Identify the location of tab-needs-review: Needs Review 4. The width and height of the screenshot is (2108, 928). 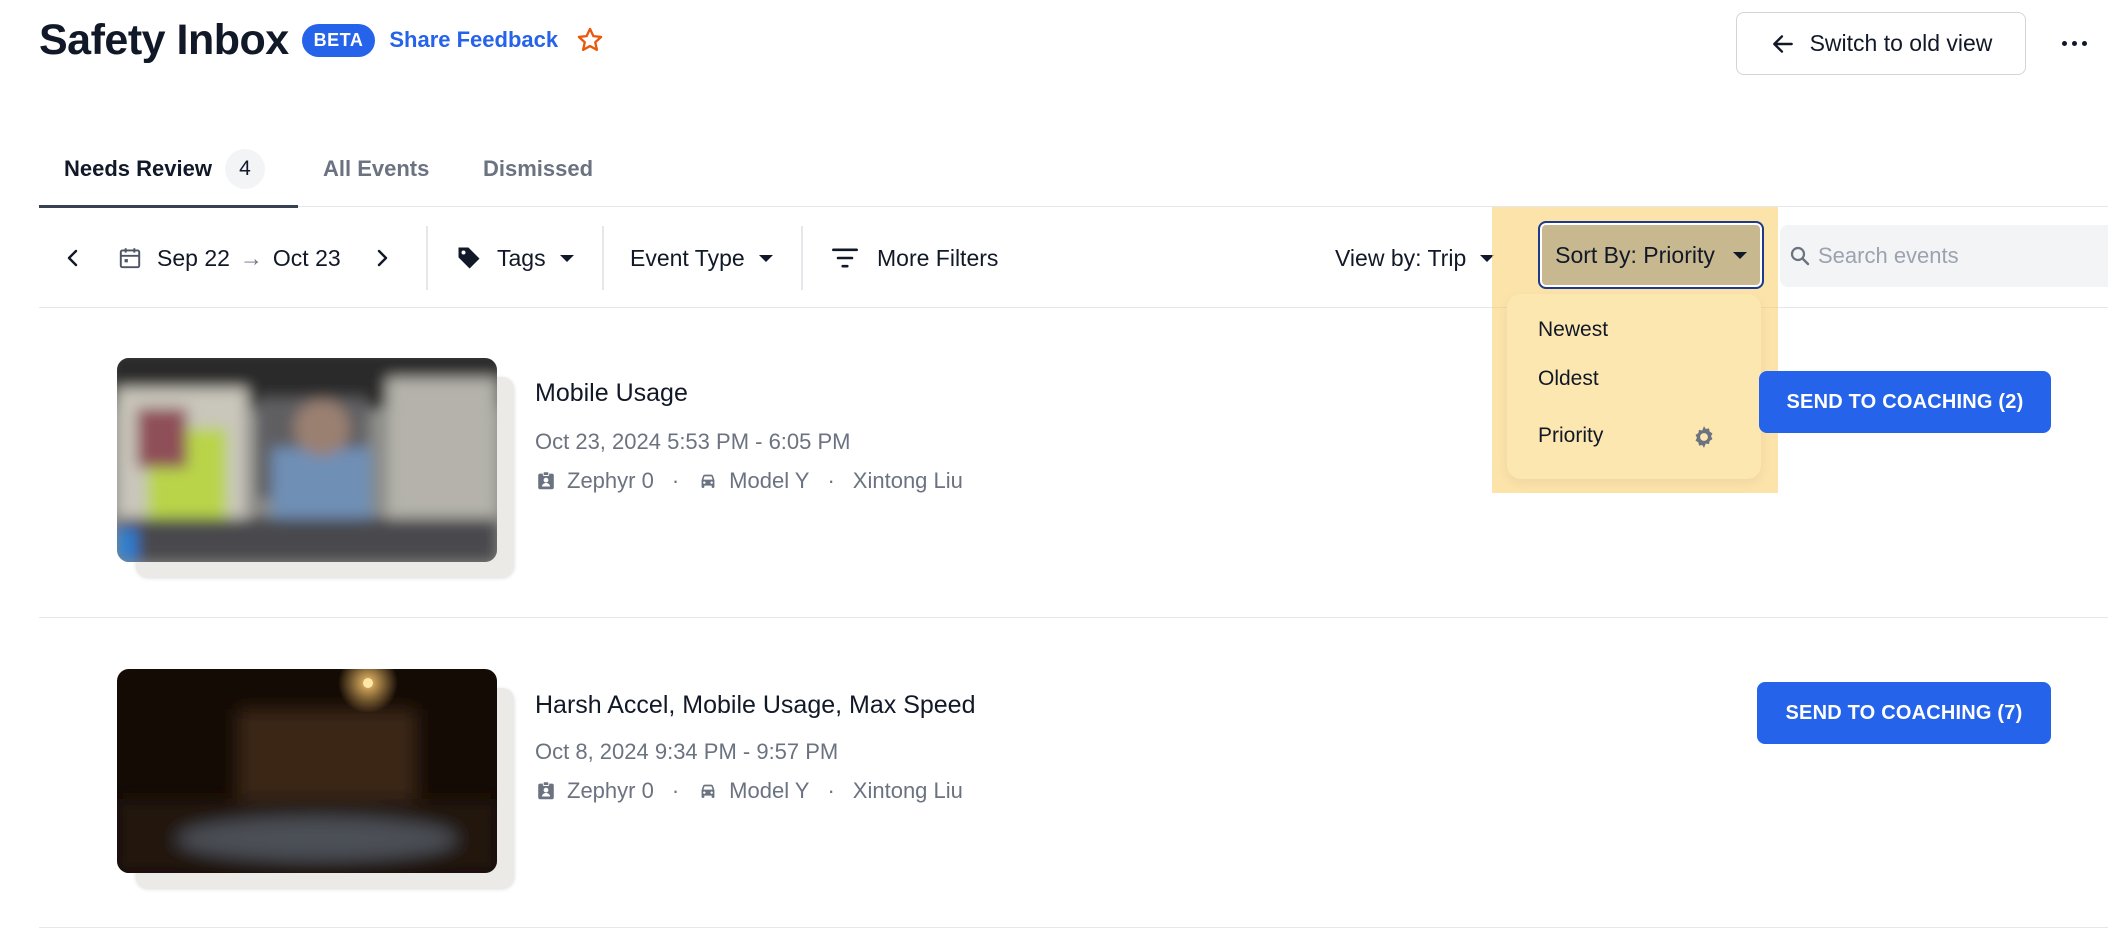
(164, 168).